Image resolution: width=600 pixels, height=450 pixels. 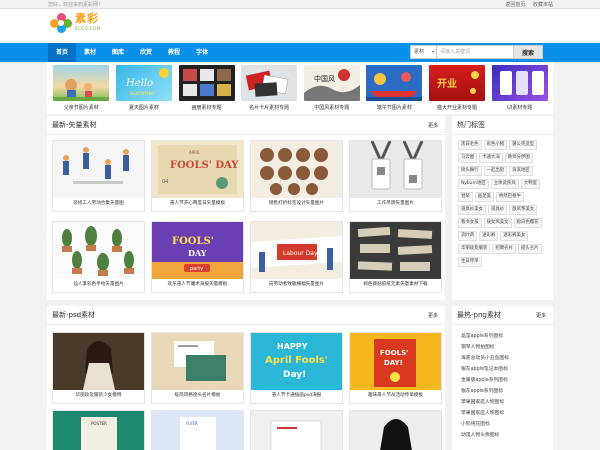 What do you see at coordinates (197, 395) in the screenshot?
I see `card-caption: 极简风格德头名片模板` at bounding box center [197, 395].